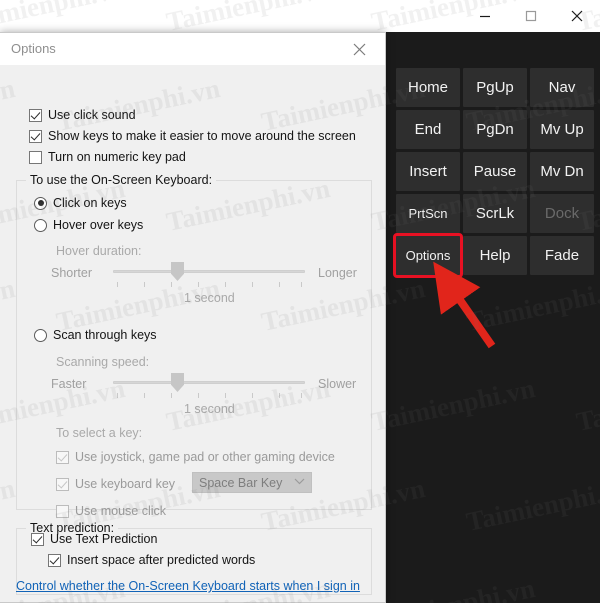 The width and height of the screenshot is (600, 603). I want to click on key-row: PrtScn ScrLk Dock, so click(496, 213).